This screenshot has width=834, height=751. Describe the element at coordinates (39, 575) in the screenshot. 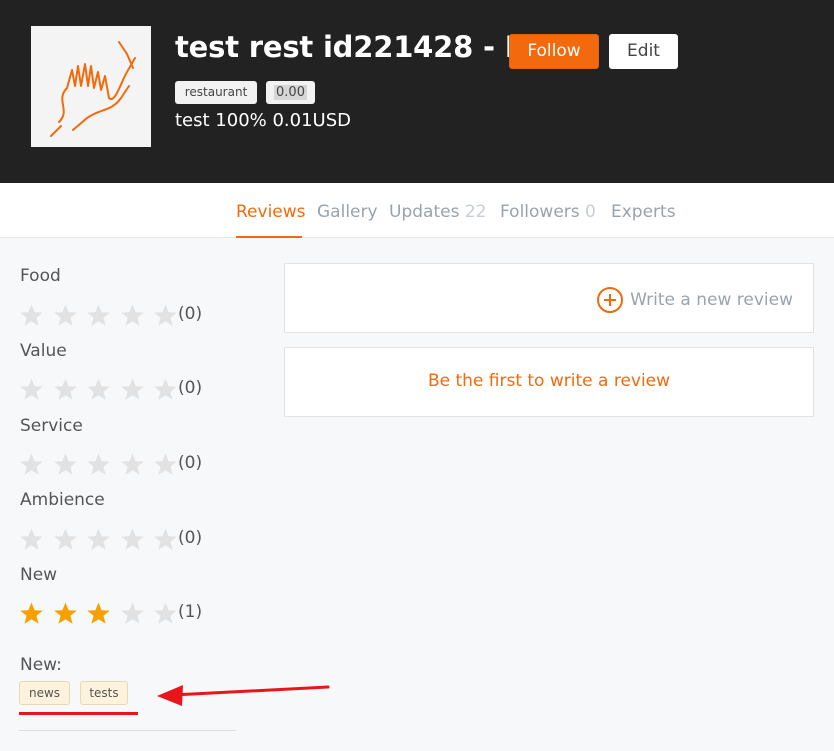

I see `rating-label-new: New` at that location.